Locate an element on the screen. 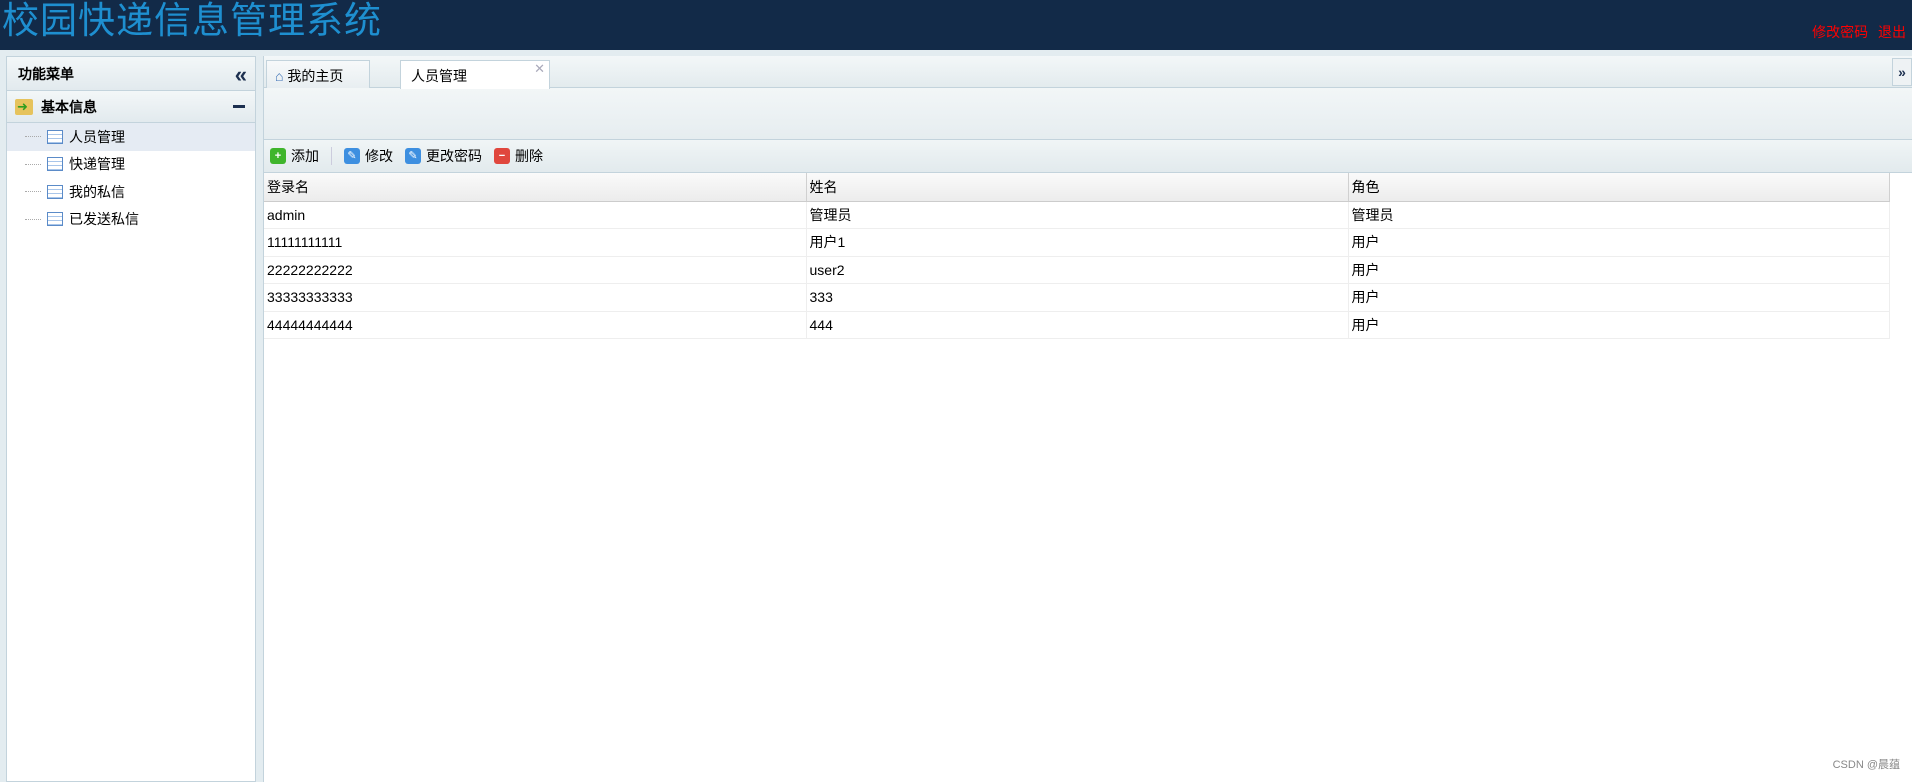 The height and width of the screenshot is (782, 1912). table-cell: admin is located at coordinates (535, 215).